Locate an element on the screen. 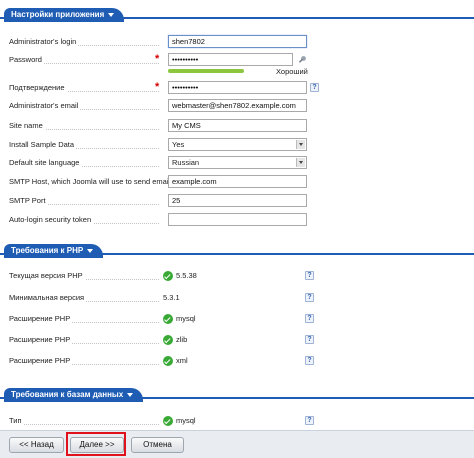 Image resolution: width=474 pixels, height=458 pixels. section-title: Требования к PHP is located at coordinates (47, 250).